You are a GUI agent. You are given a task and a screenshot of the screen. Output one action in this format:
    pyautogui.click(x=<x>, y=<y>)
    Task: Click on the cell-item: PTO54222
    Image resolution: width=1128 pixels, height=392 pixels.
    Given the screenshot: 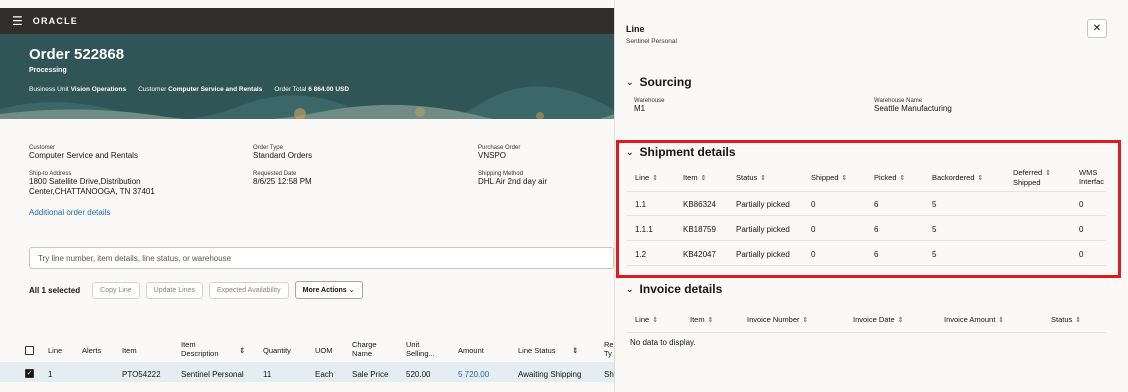 What is the action you would take?
    pyautogui.click(x=141, y=374)
    